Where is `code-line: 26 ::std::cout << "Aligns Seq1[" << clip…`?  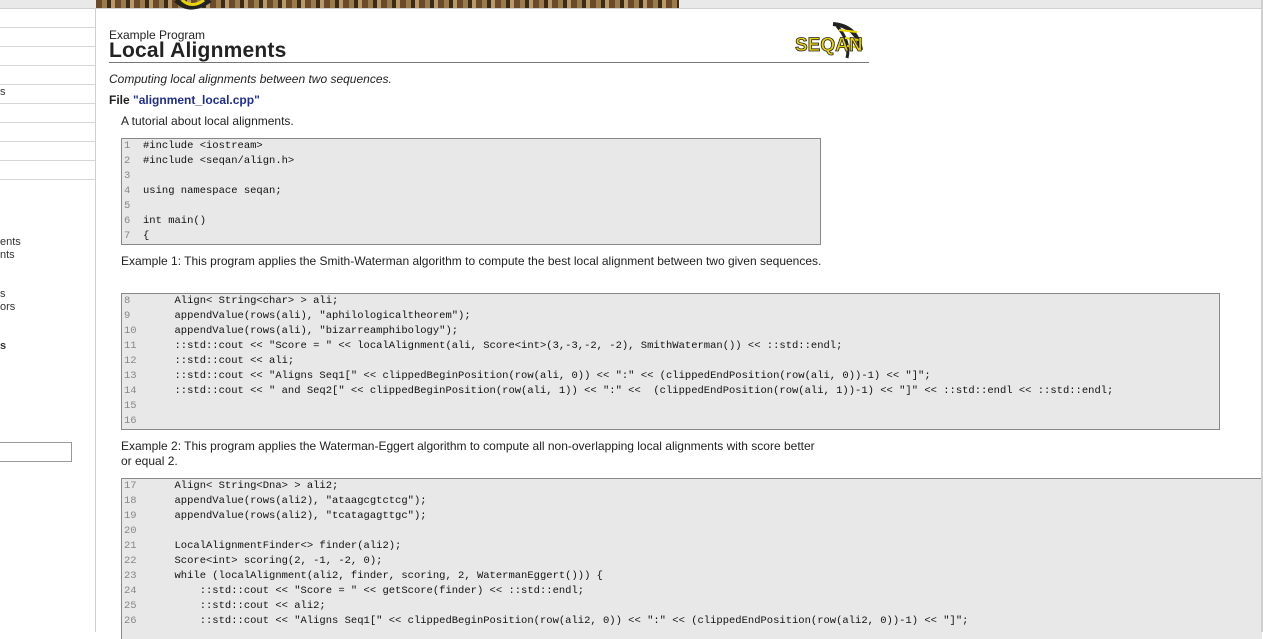
code-line: 26 ::std::cout << "Aligns Seq1[" << clip… is located at coordinates (545, 621).